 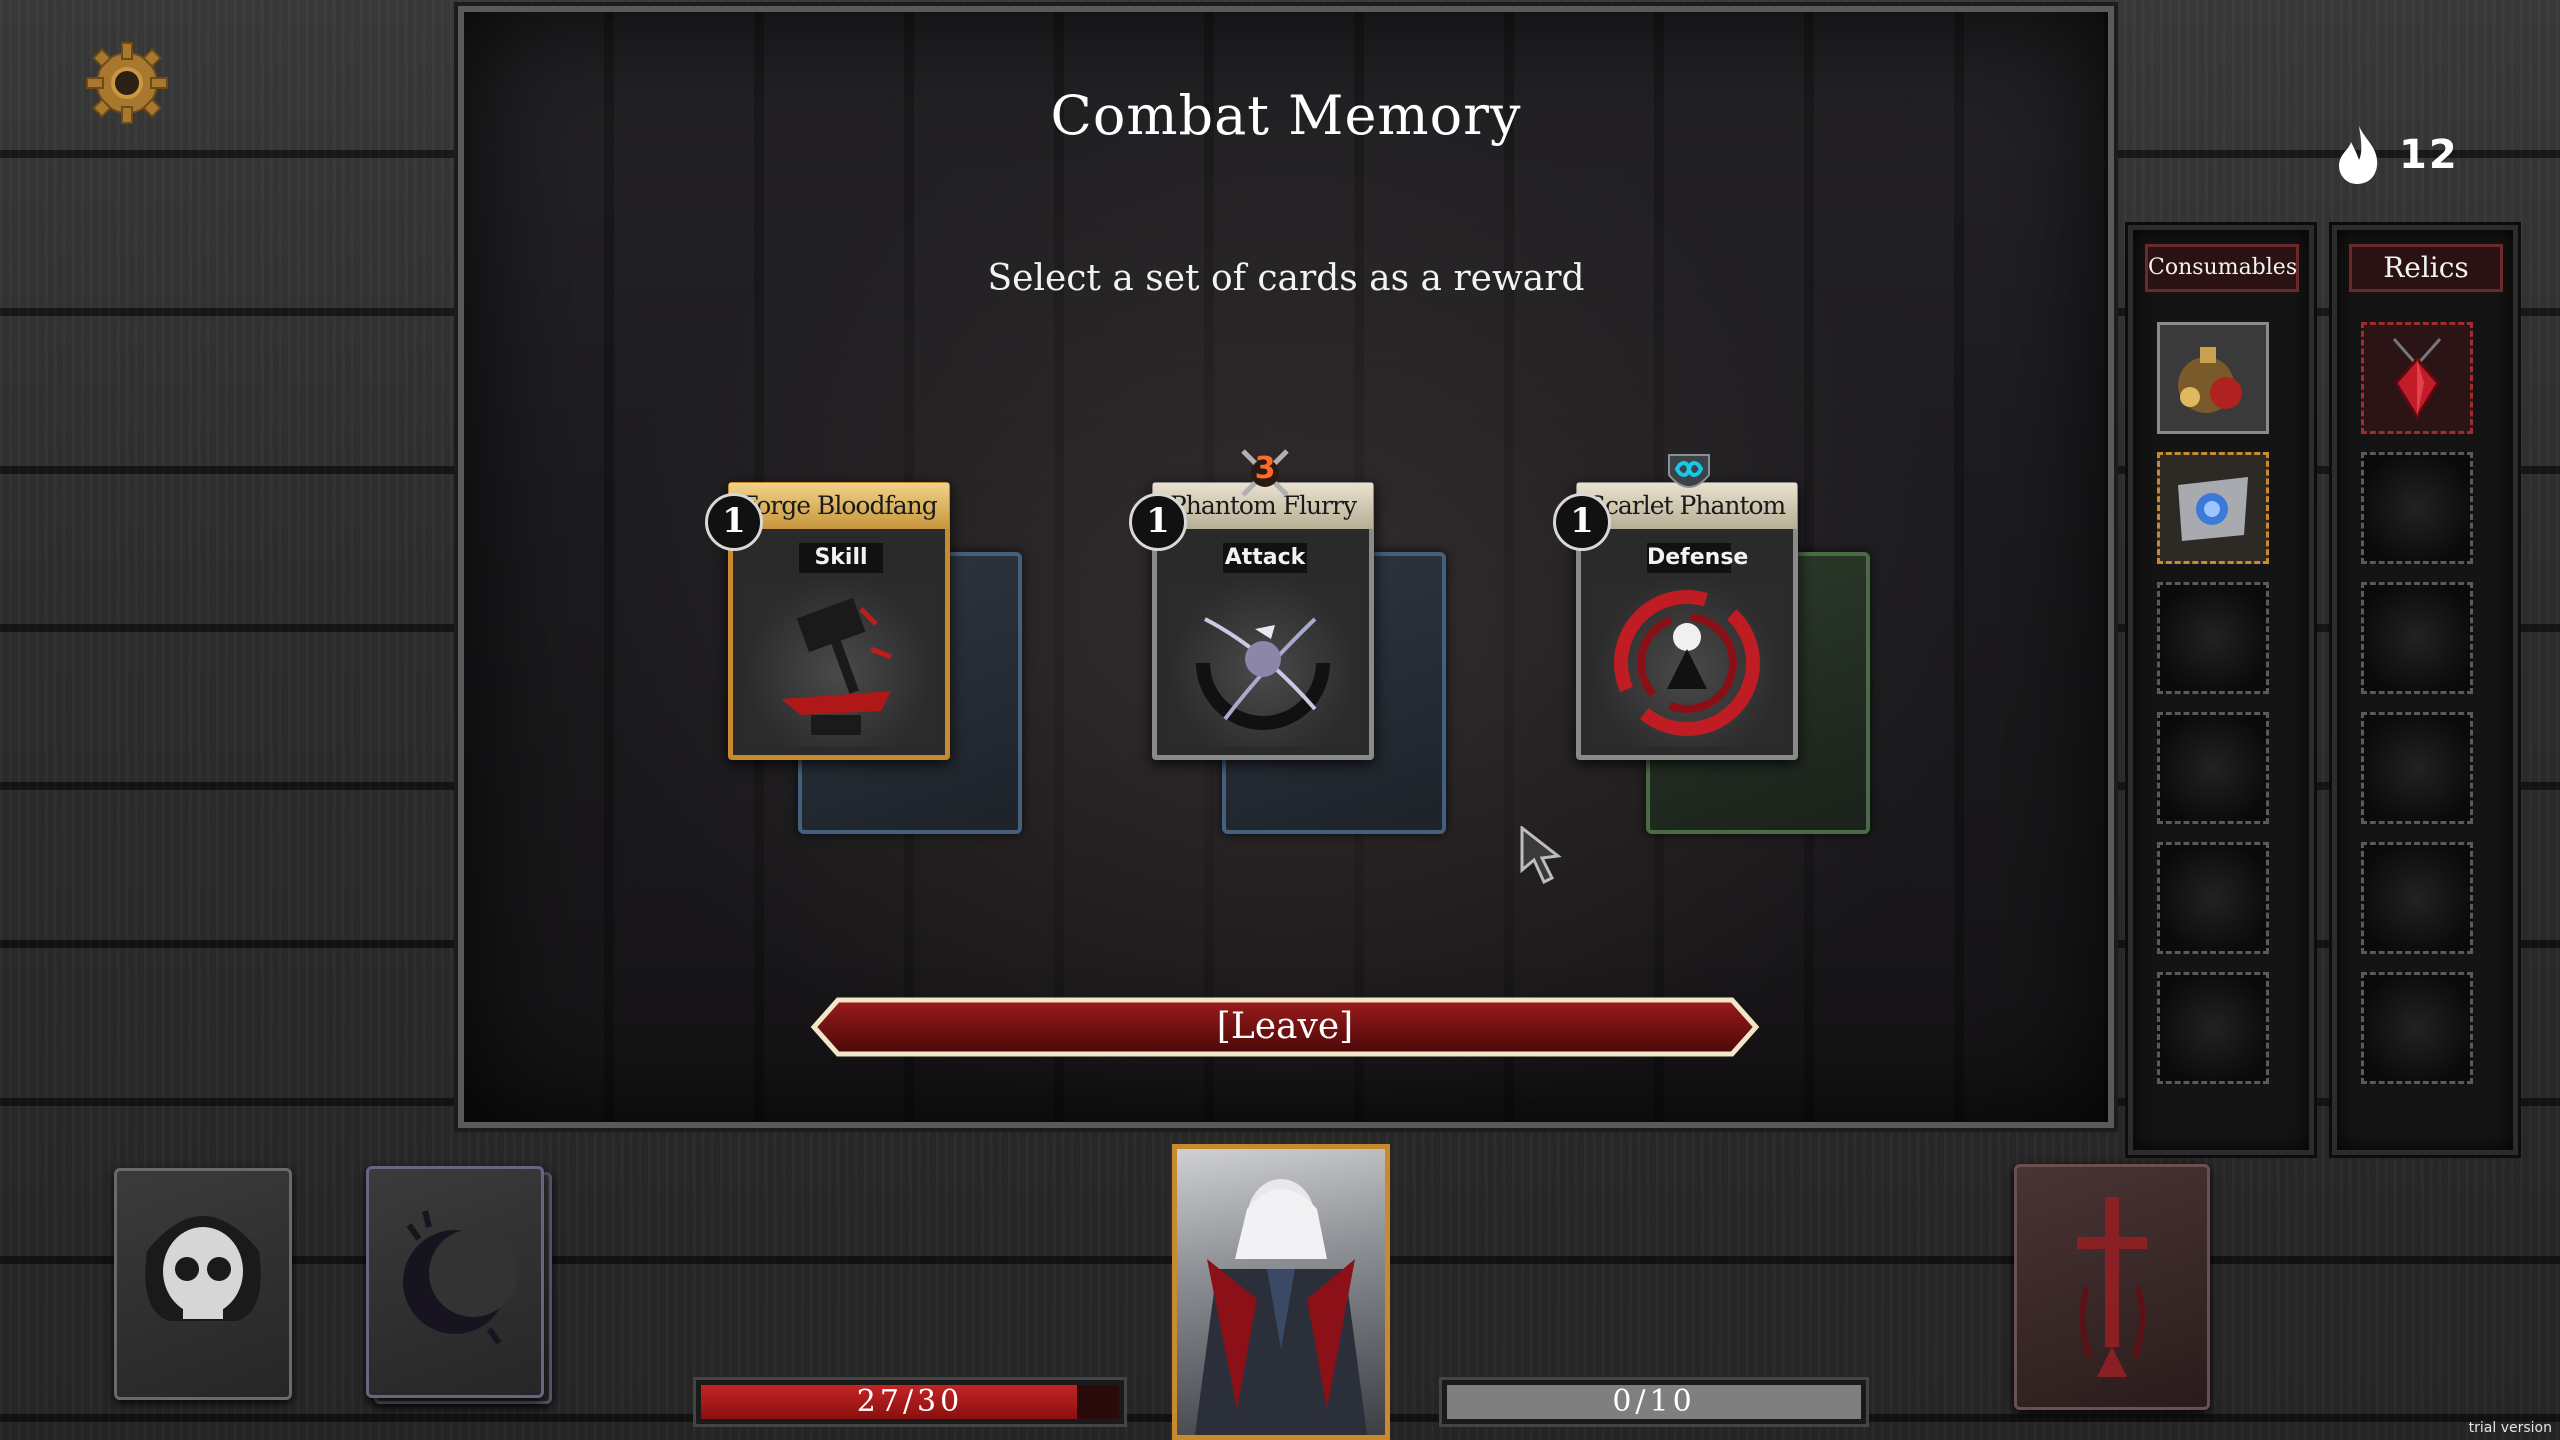 I want to click on exhaust-pile-card, so click(x=203, y=1284).